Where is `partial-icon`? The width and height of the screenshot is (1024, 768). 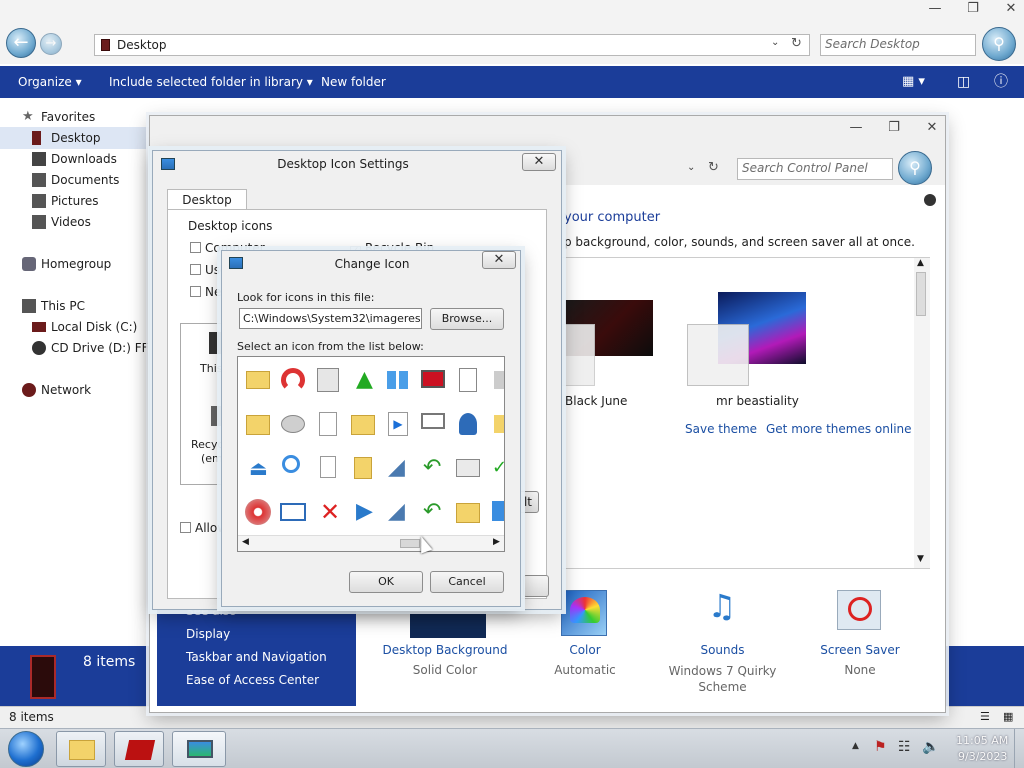
partial-icon is located at coordinates (496, 380).